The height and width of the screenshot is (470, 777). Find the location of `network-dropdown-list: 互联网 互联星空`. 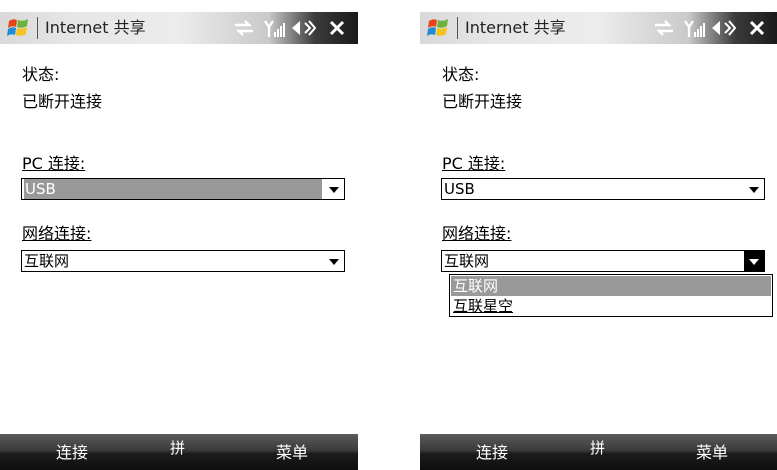

network-dropdown-list: 互联网 互联星空 is located at coordinates (611, 295).